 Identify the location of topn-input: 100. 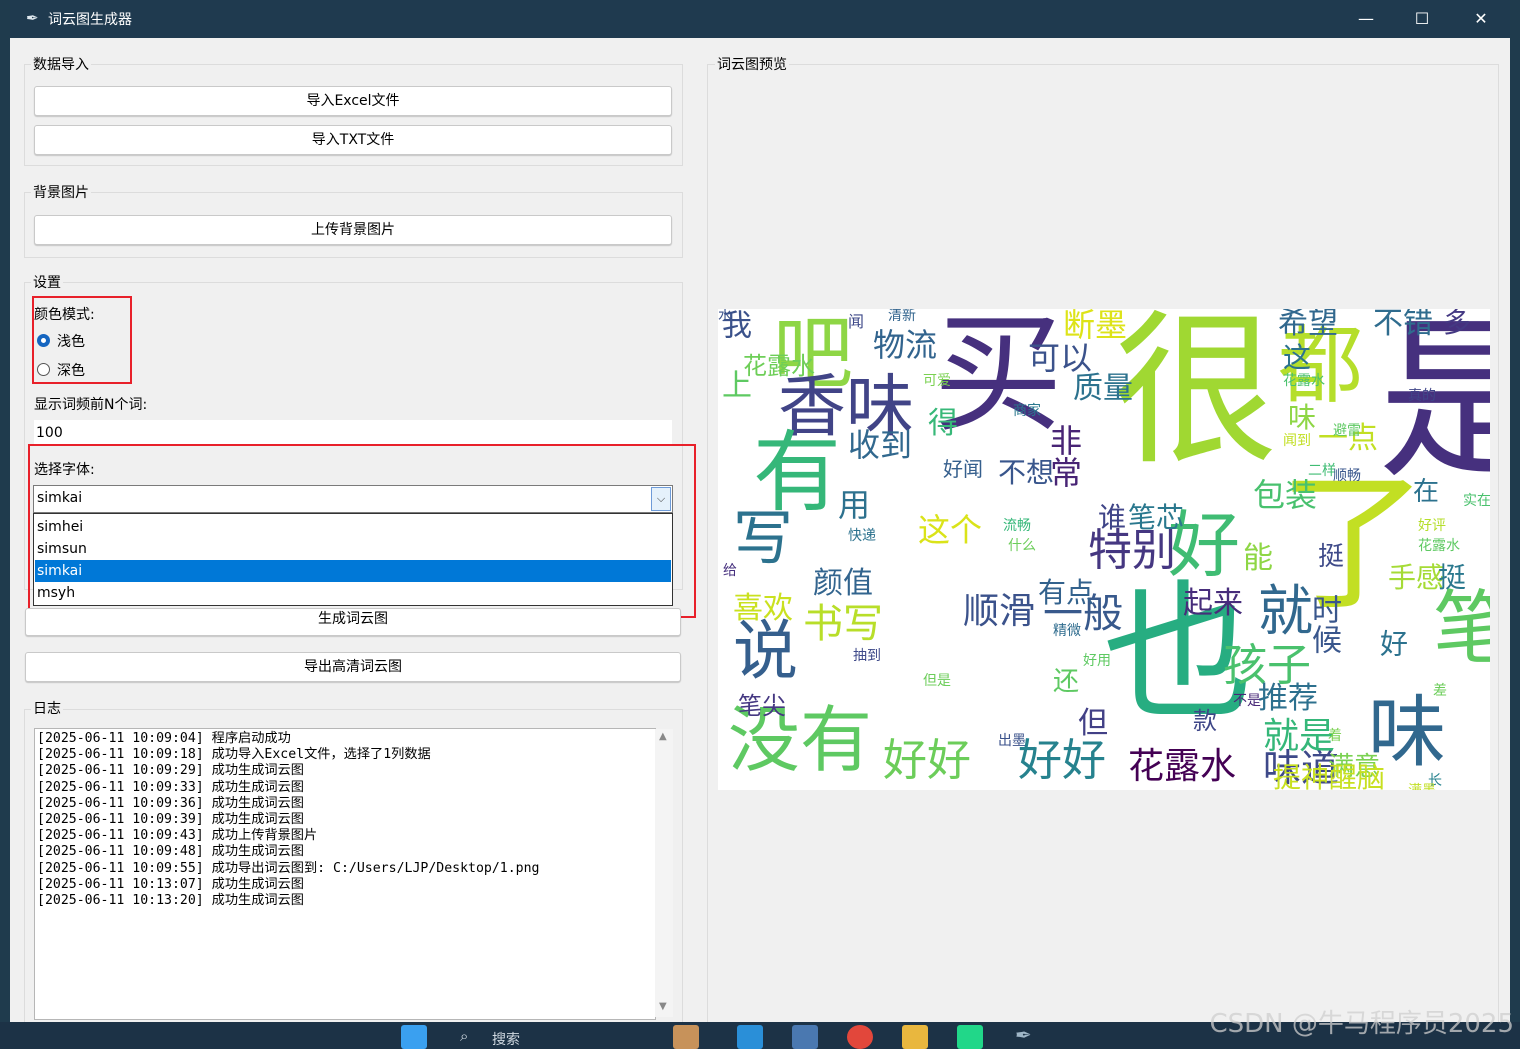
(353, 433).